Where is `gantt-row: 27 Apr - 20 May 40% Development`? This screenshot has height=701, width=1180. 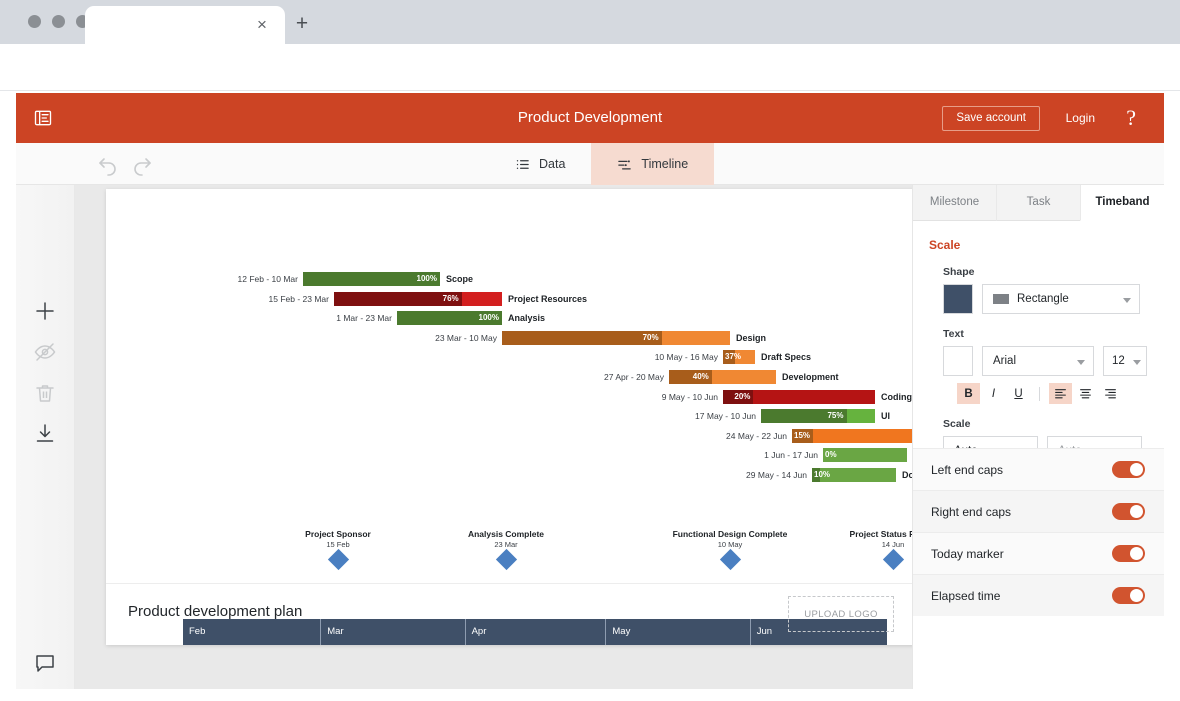 gantt-row: 27 Apr - 20 May 40% Development is located at coordinates (721, 377).